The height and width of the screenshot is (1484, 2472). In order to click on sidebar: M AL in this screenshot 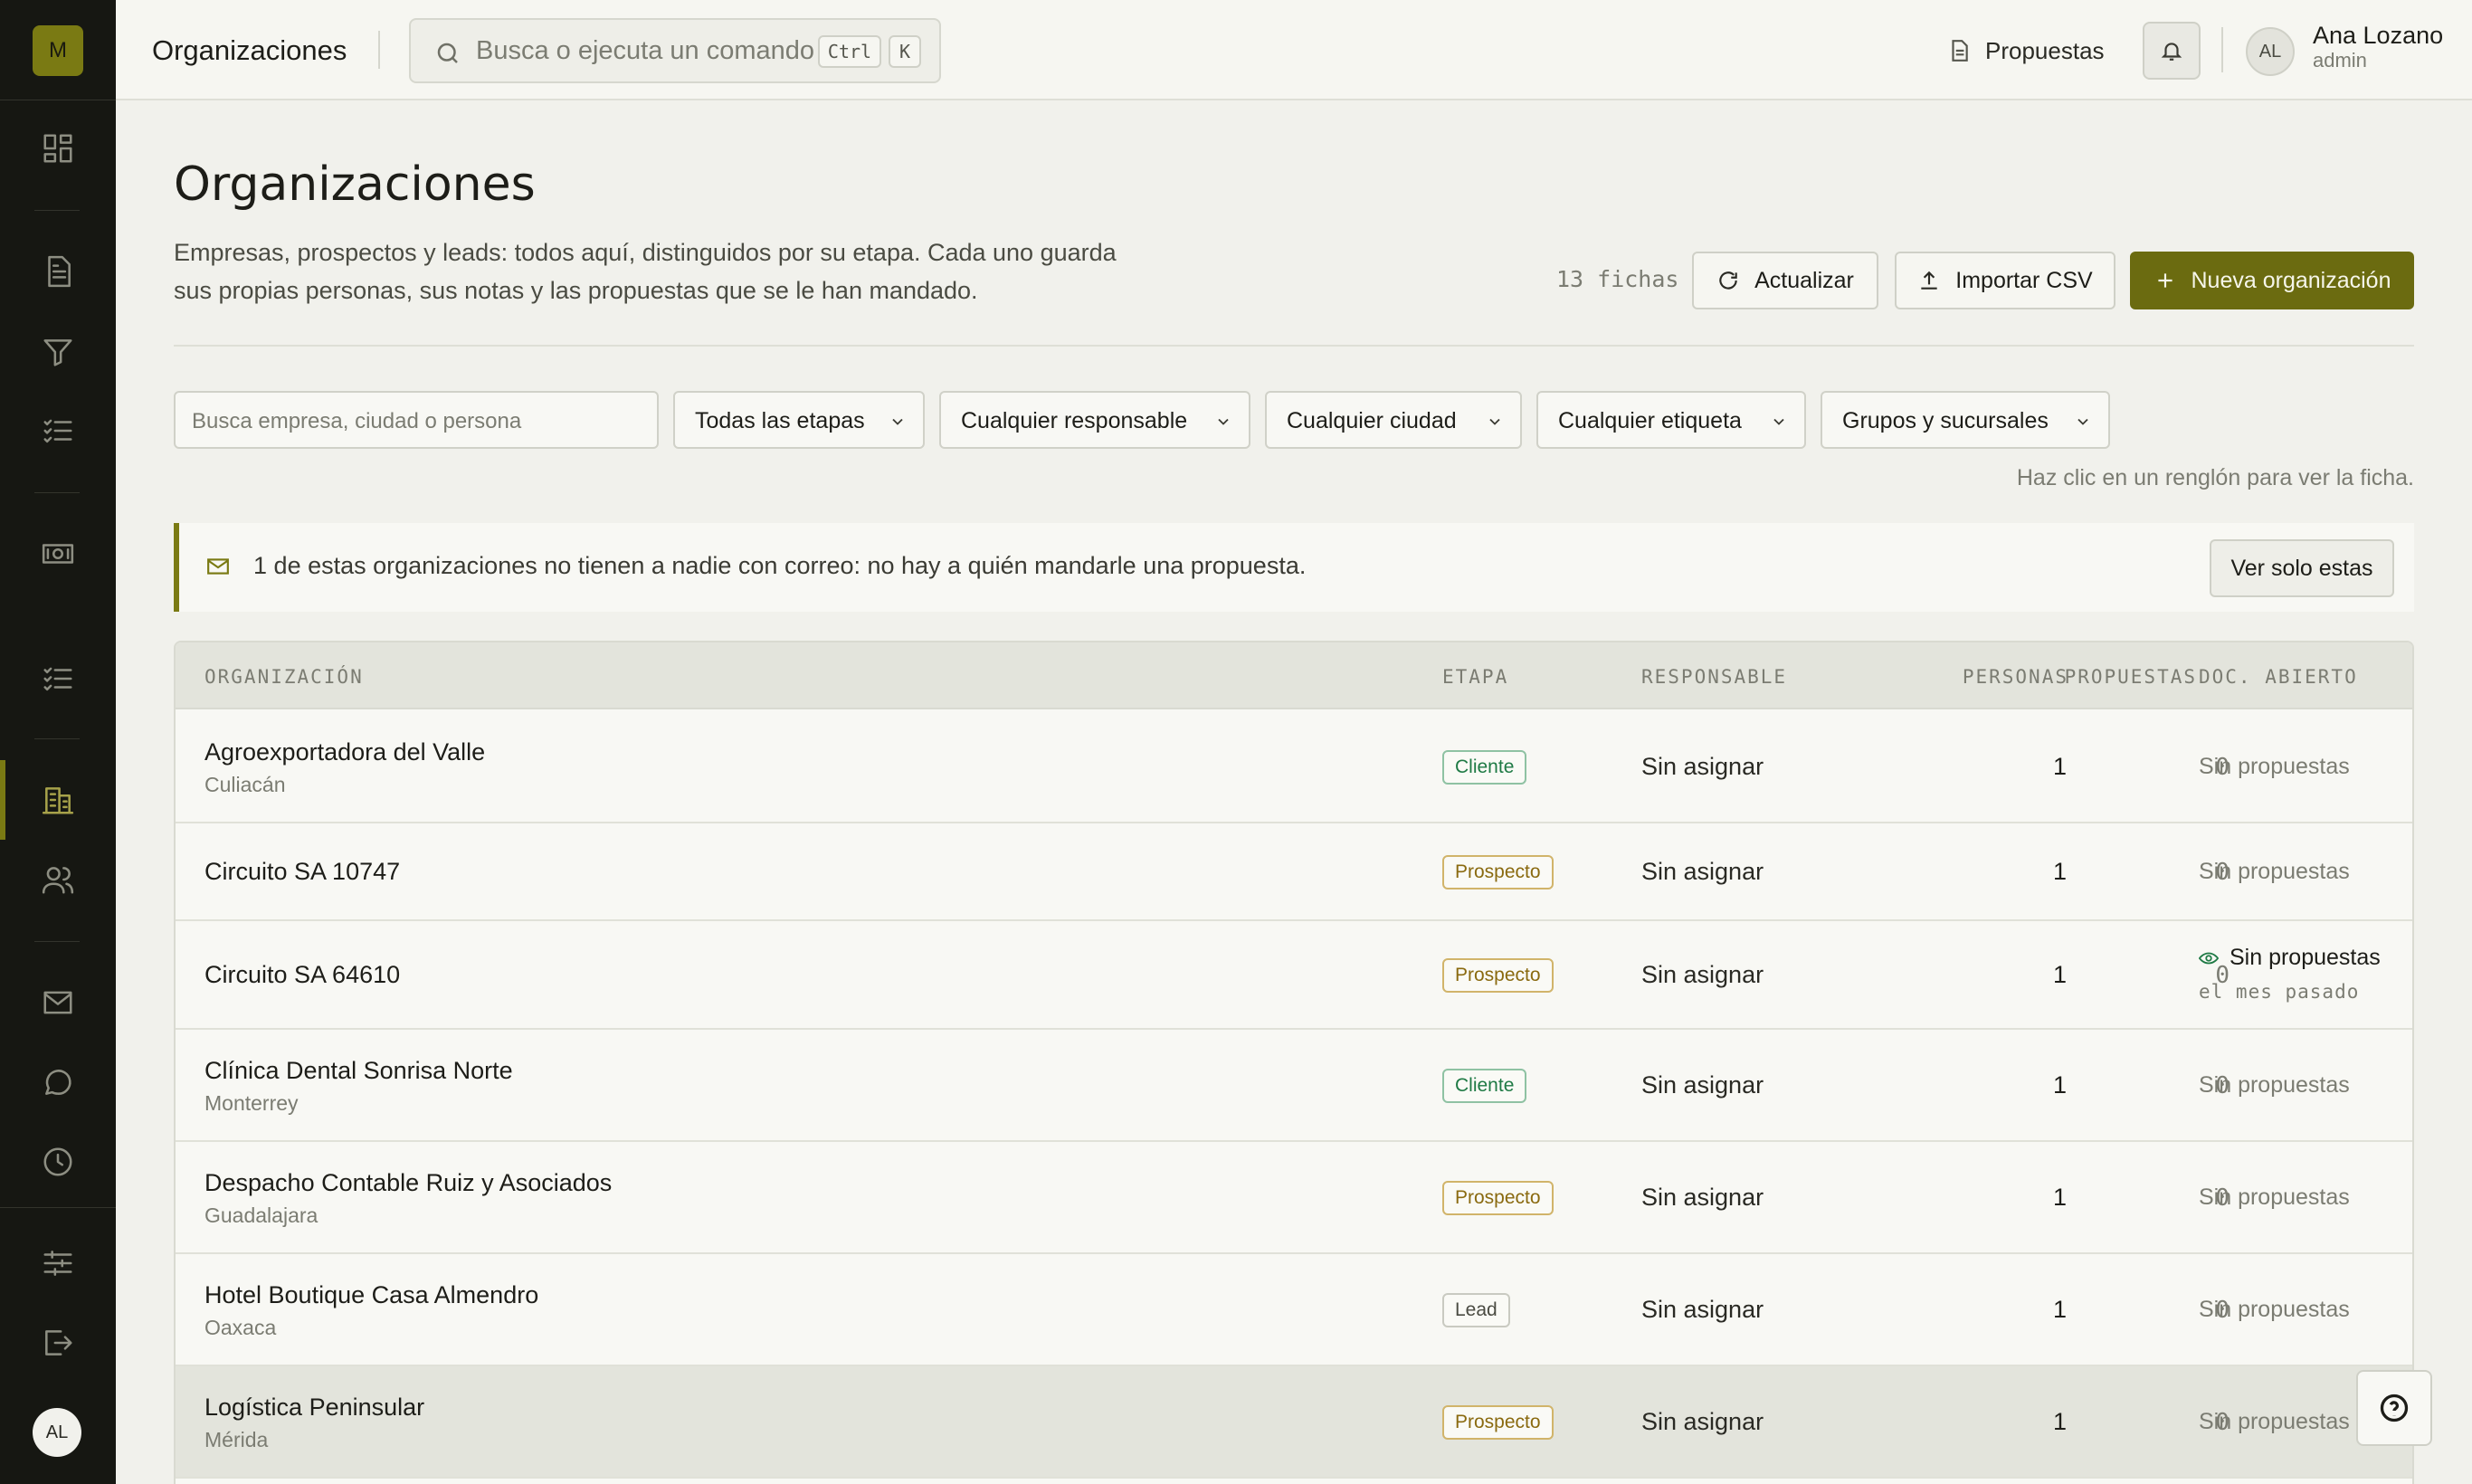, I will do `click(58, 742)`.